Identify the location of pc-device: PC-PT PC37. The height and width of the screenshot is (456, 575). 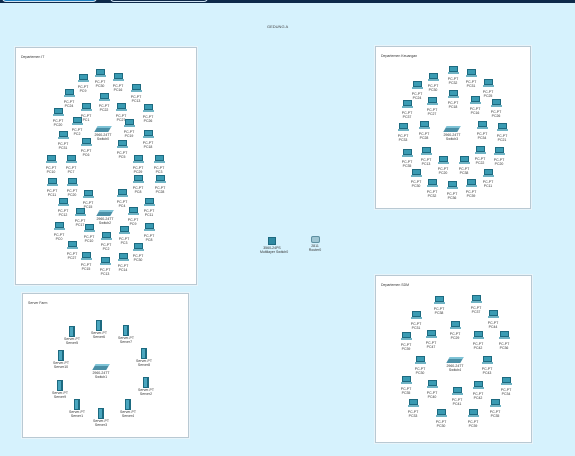
(407, 109).